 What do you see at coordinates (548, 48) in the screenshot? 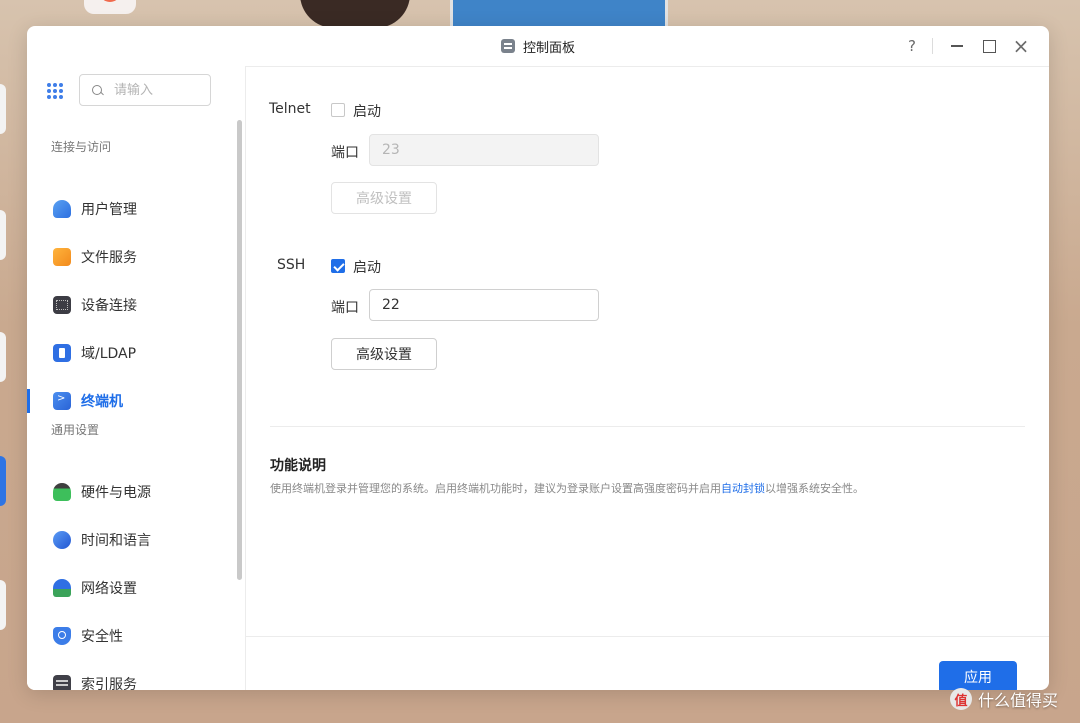
I see `window-title: 控制面板` at bounding box center [548, 48].